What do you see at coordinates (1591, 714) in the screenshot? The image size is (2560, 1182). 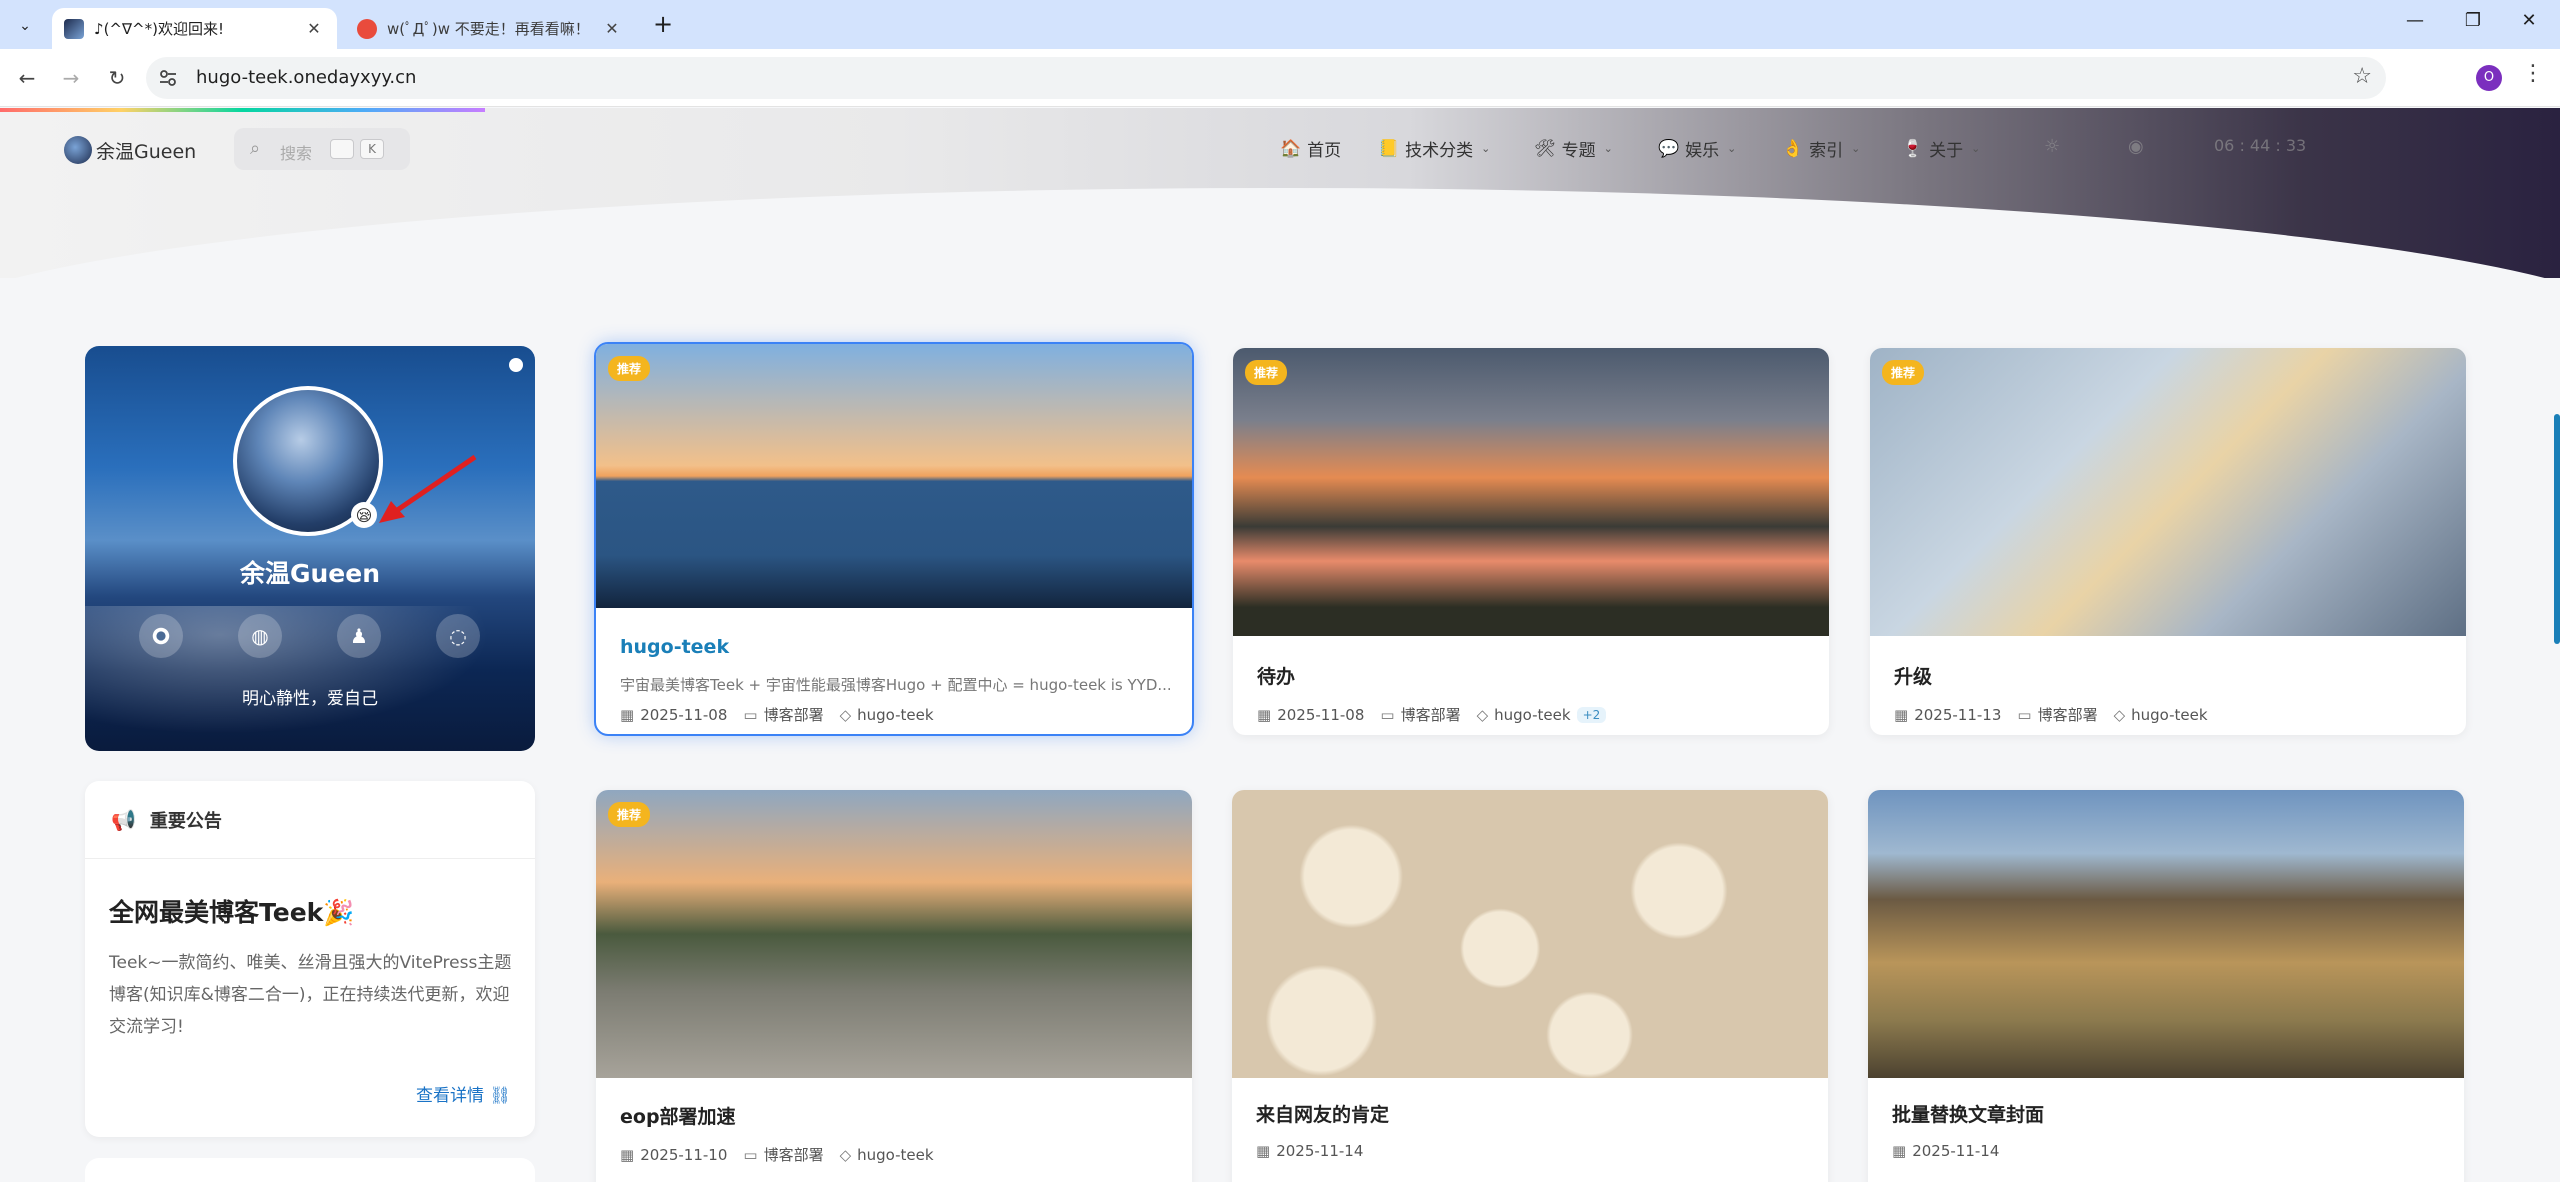 I see `more-tags-badge: +2` at bounding box center [1591, 714].